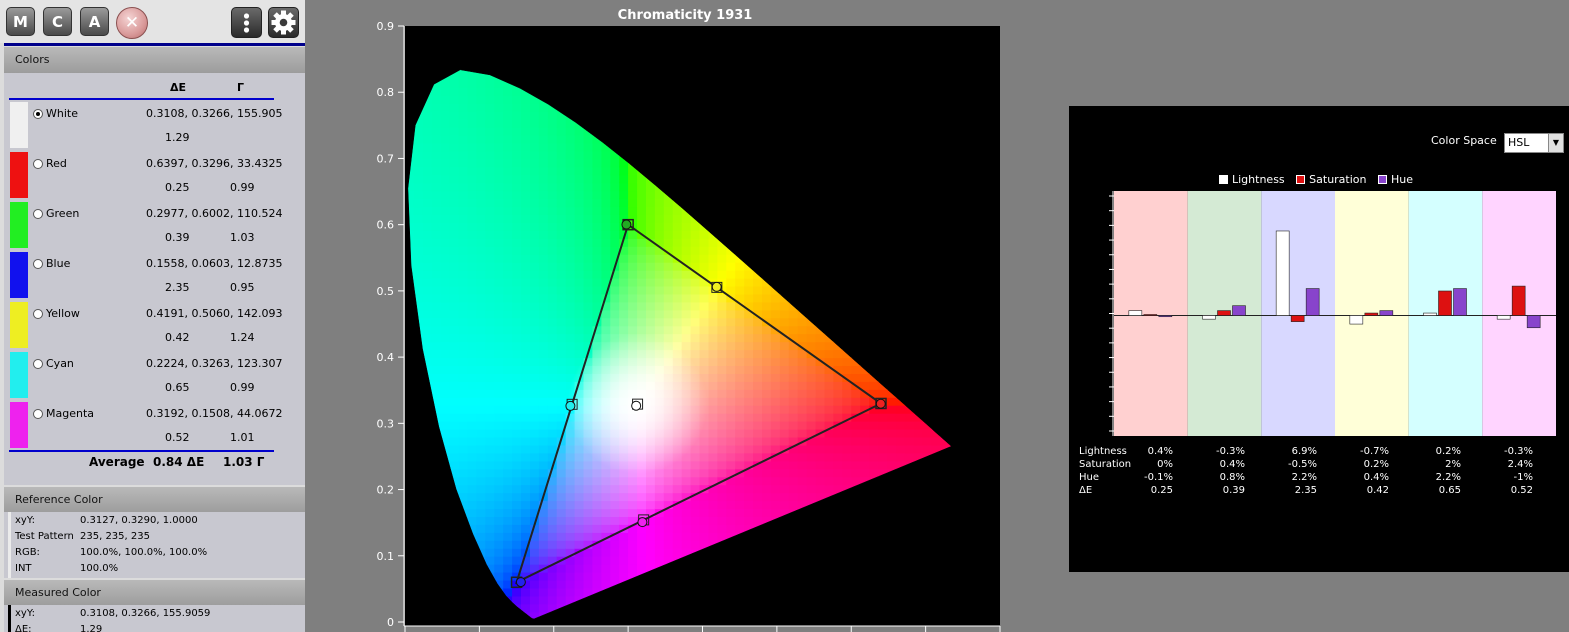 This screenshot has width=1569, height=632. I want to click on measured-red-point, so click(880, 403).